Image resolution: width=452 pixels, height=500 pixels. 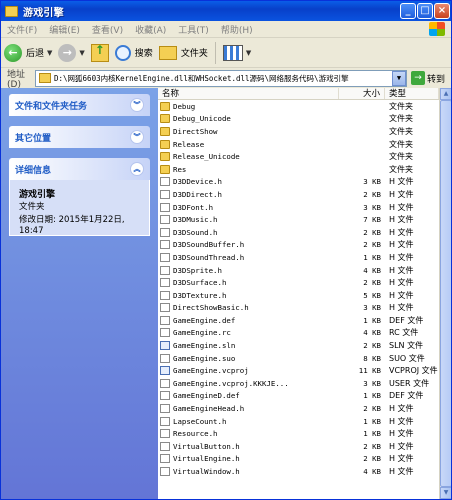 What do you see at coordinates (202, 333) in the screenshot?
I see `file-name: GameEngine.rc` at bounding box center [202, 333].